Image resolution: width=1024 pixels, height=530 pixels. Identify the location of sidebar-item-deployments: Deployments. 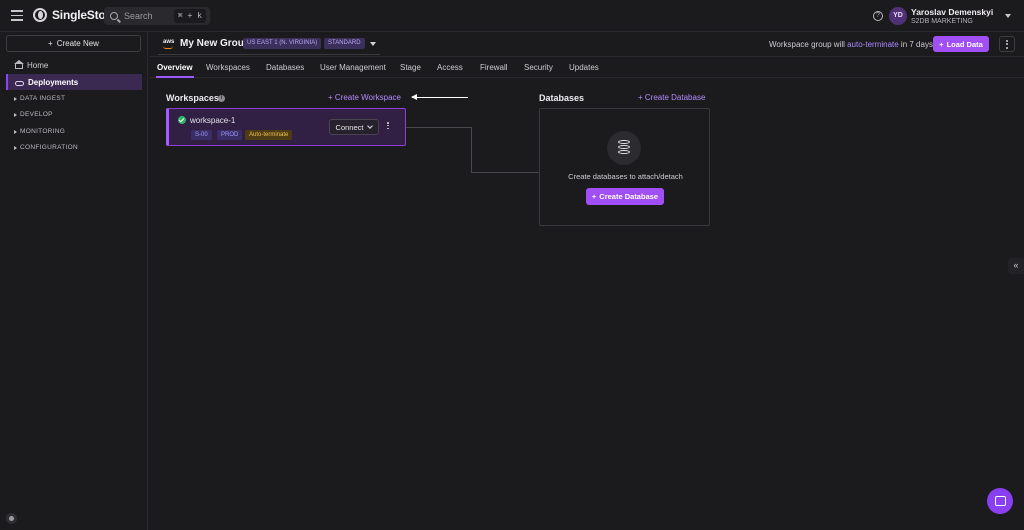
(74, 82).